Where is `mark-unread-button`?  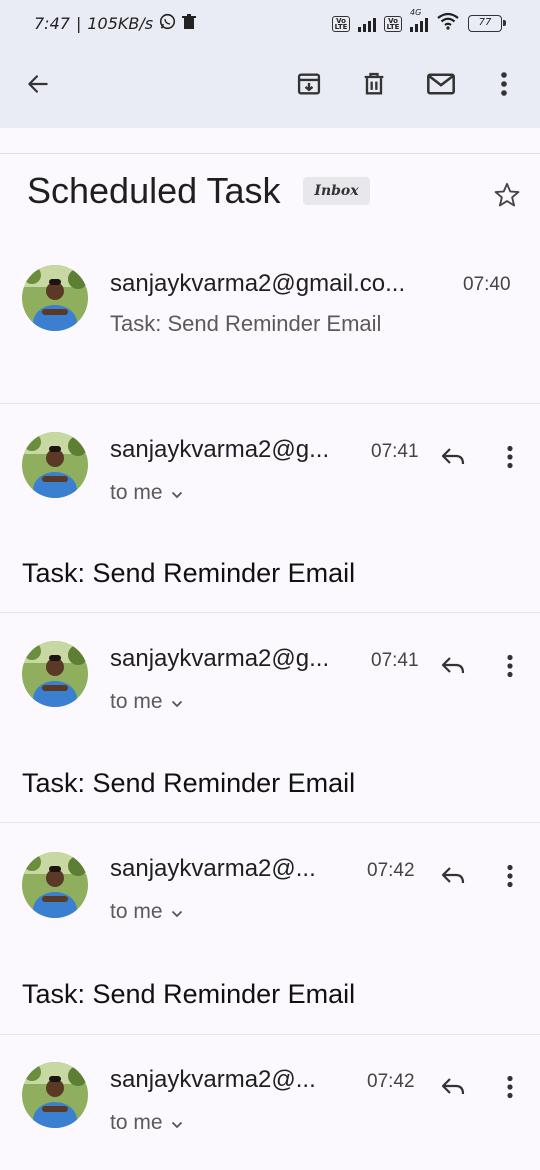
mark-unread-button is located at coordinates (441, 86).